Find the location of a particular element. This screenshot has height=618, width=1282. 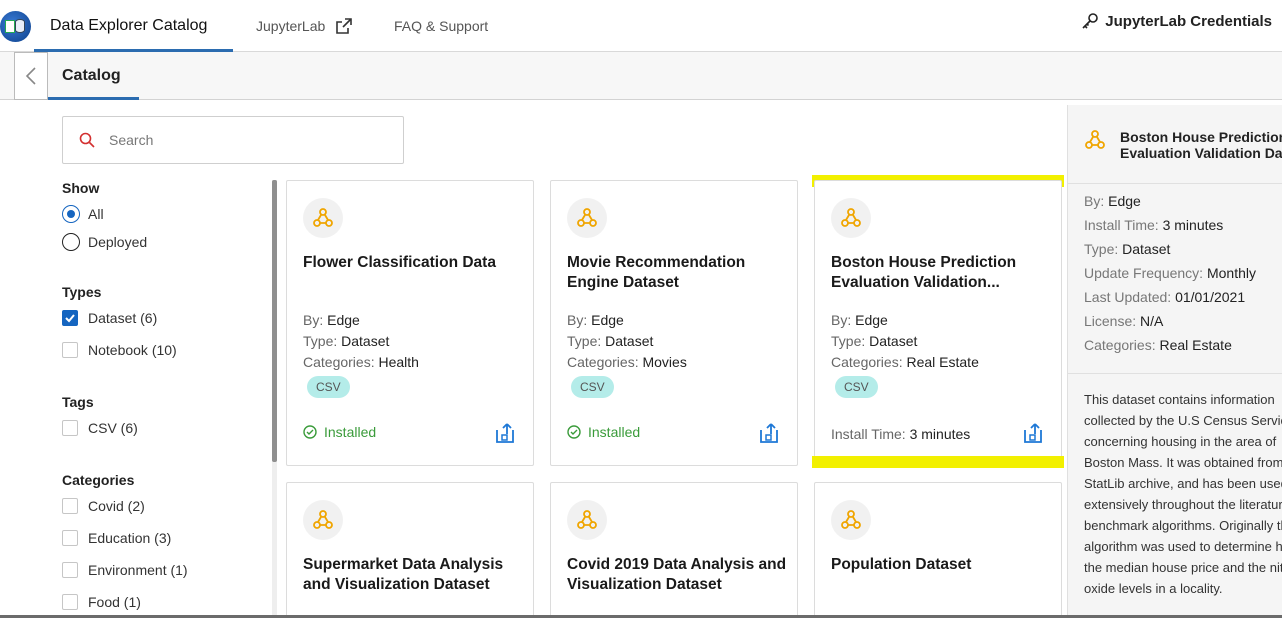

type-filter-notebook: Notebook (10) is located at coordinates (119, 350).